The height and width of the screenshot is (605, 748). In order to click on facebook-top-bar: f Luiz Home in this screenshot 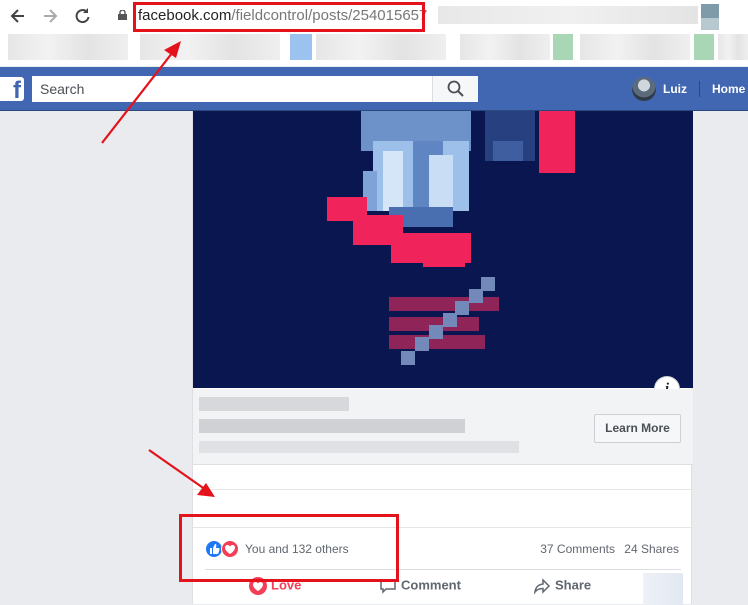, I will do `click(374, 89)`.